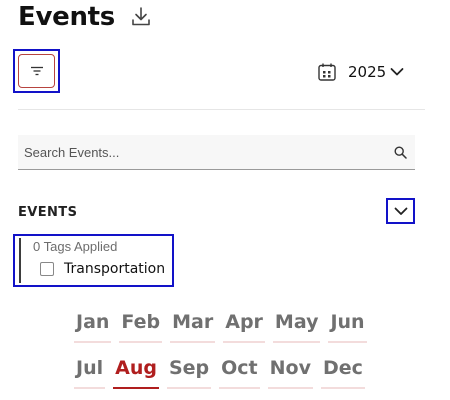  I want to click on month-row: Jul Aug Sep Oct Nov Dec, so click(219, 372).